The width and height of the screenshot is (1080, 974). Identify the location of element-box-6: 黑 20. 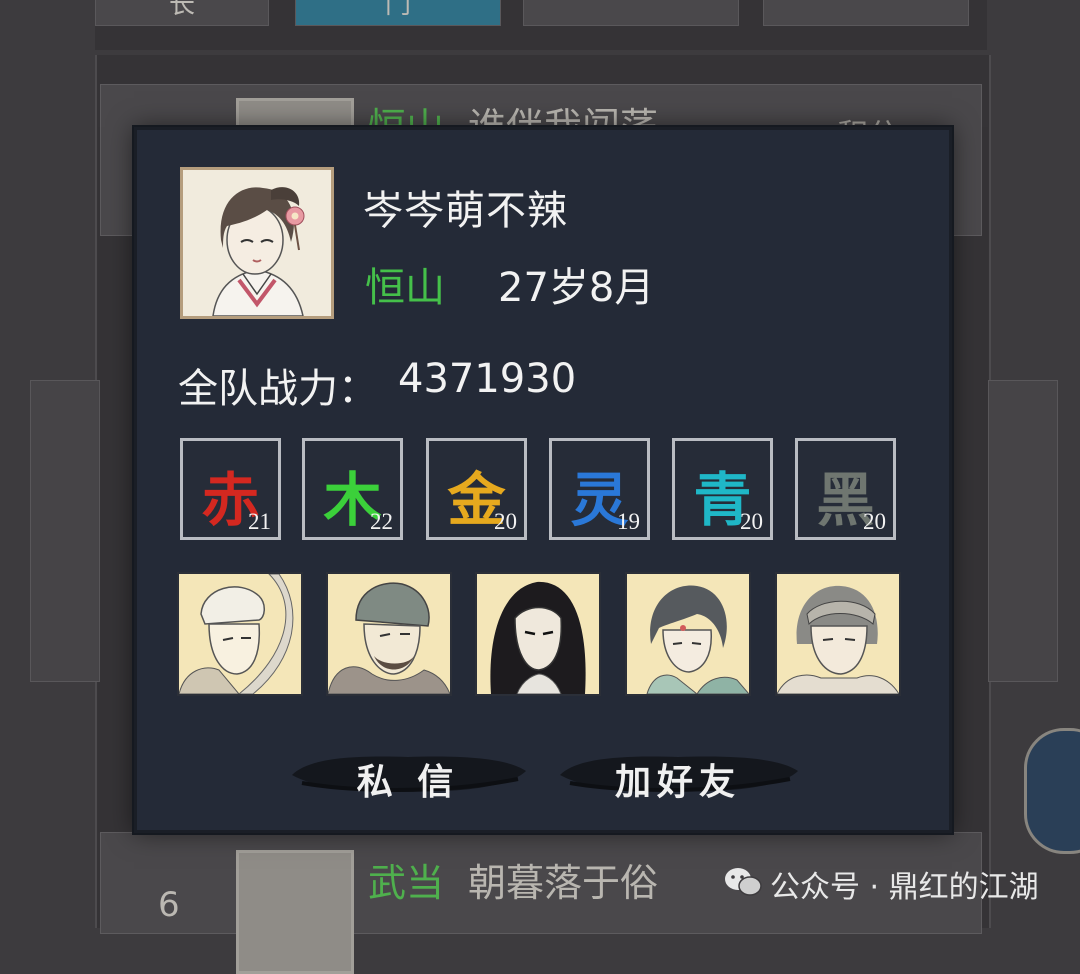
(845, 489).